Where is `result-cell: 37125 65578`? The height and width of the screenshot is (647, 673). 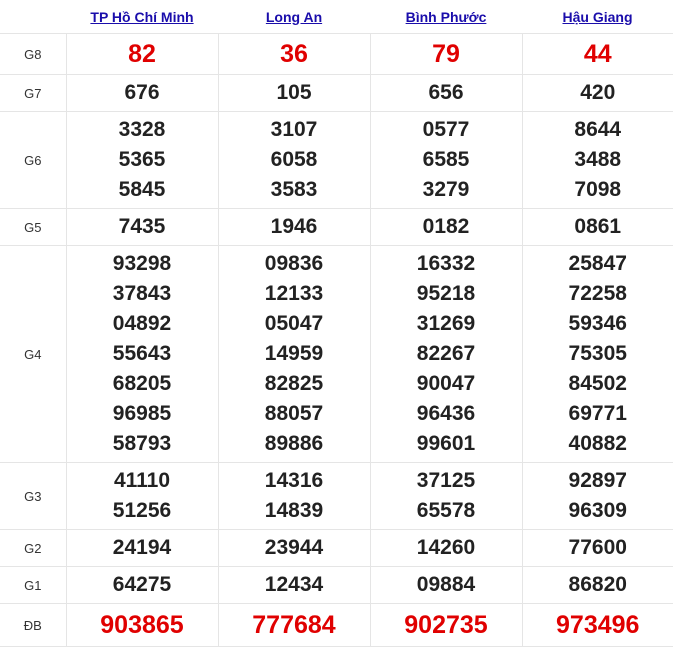
result-cell: 37125 65578 is located at coordinates (446, 496).